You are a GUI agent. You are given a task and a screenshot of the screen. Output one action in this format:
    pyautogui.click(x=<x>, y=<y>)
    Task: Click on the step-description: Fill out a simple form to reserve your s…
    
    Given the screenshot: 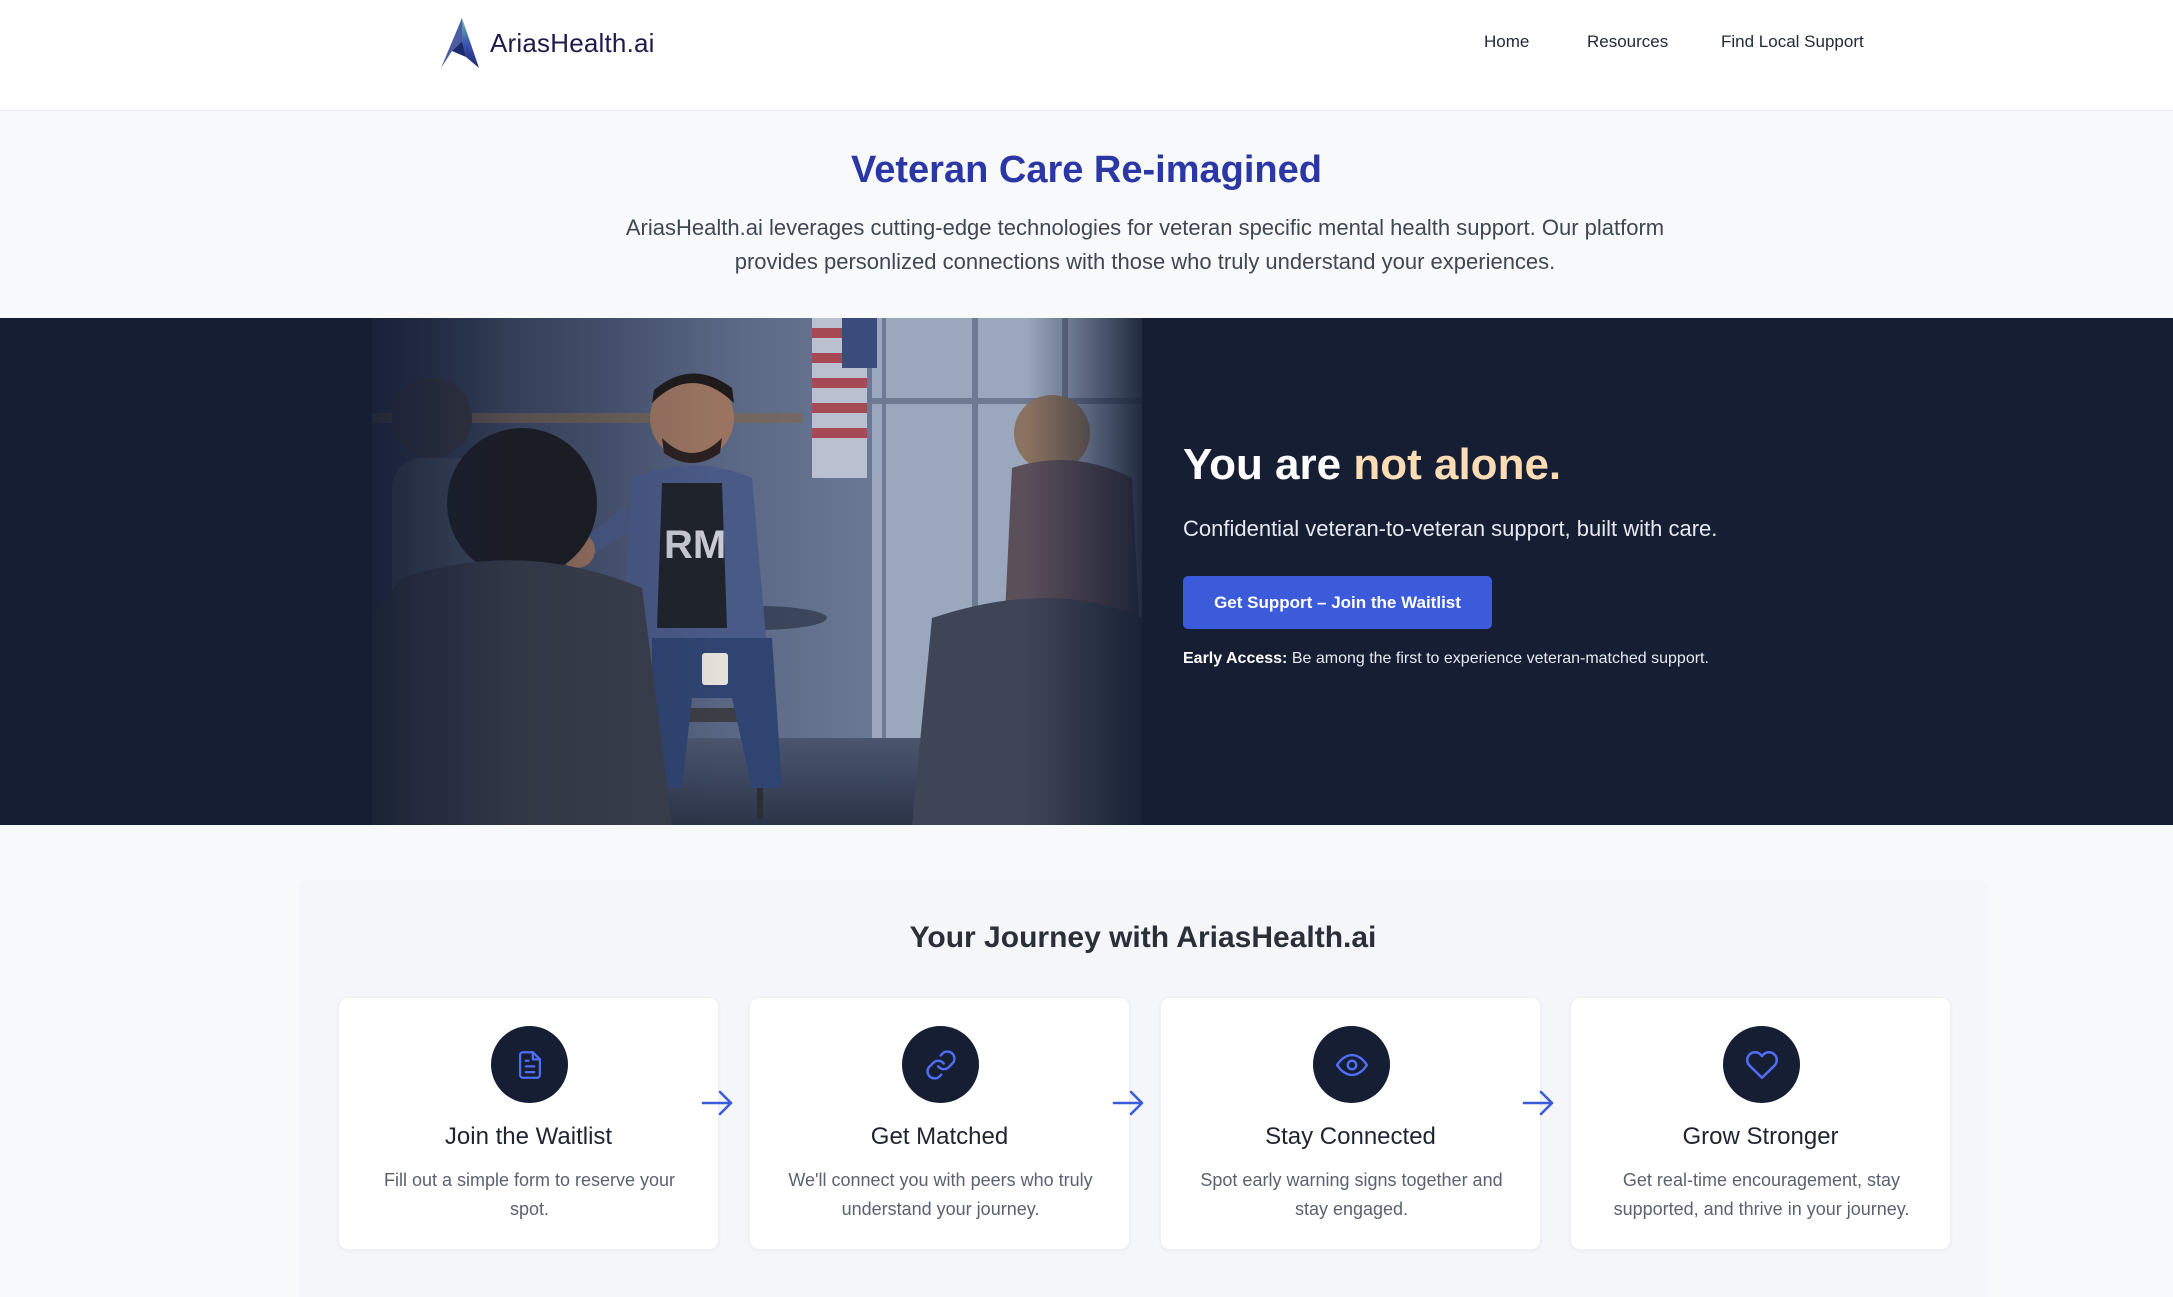 What is the action you would take?
    pyautogui.click(x=529, y=1194)
    